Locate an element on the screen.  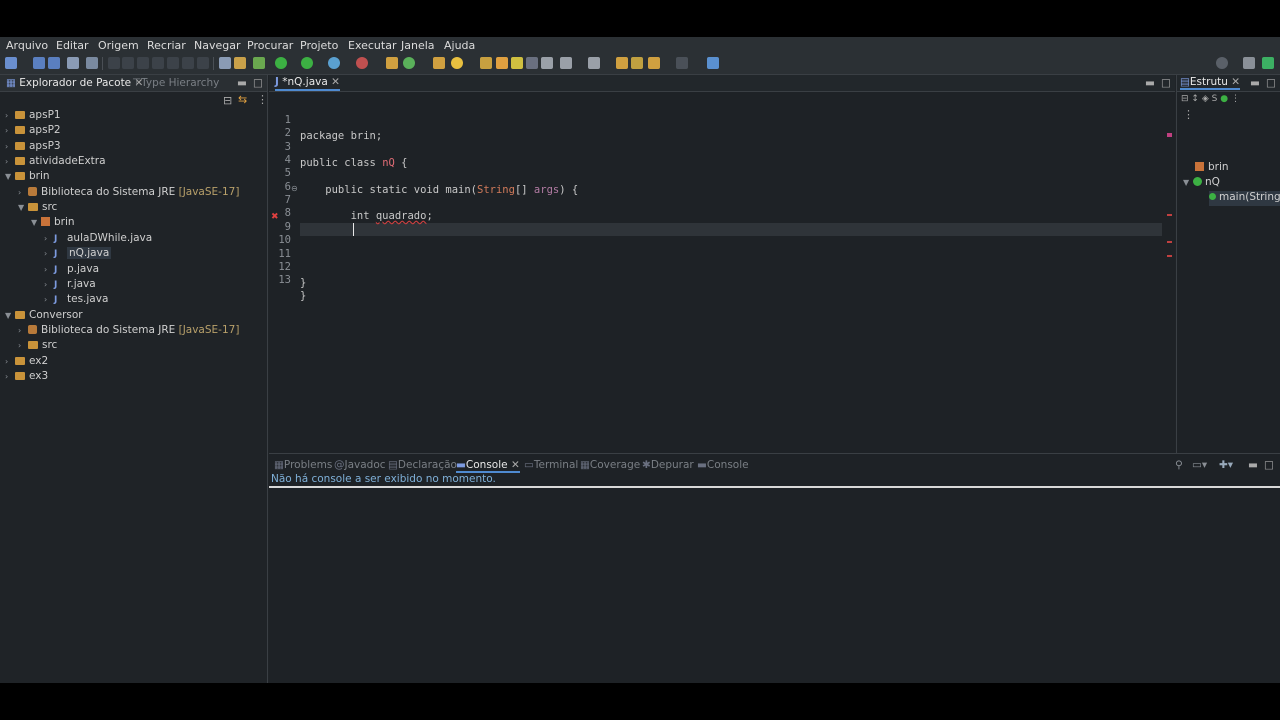
java-perspective-icon is located at coordinates (1268, 63).